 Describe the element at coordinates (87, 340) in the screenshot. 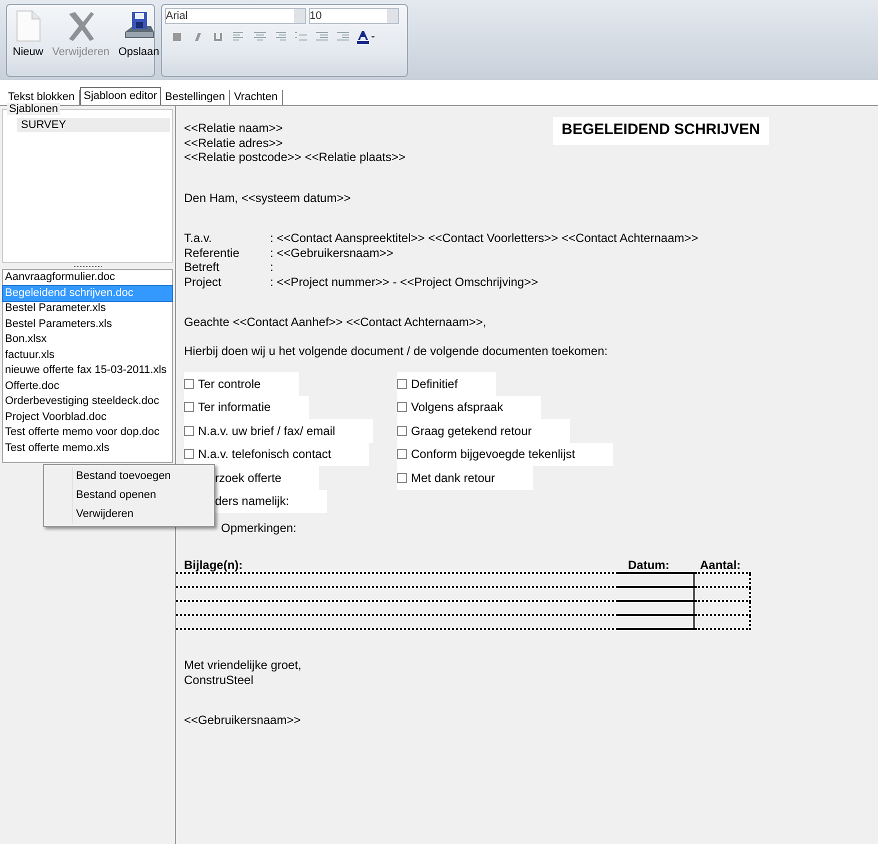

I see `list-item: Bon.xlsx` at that location.